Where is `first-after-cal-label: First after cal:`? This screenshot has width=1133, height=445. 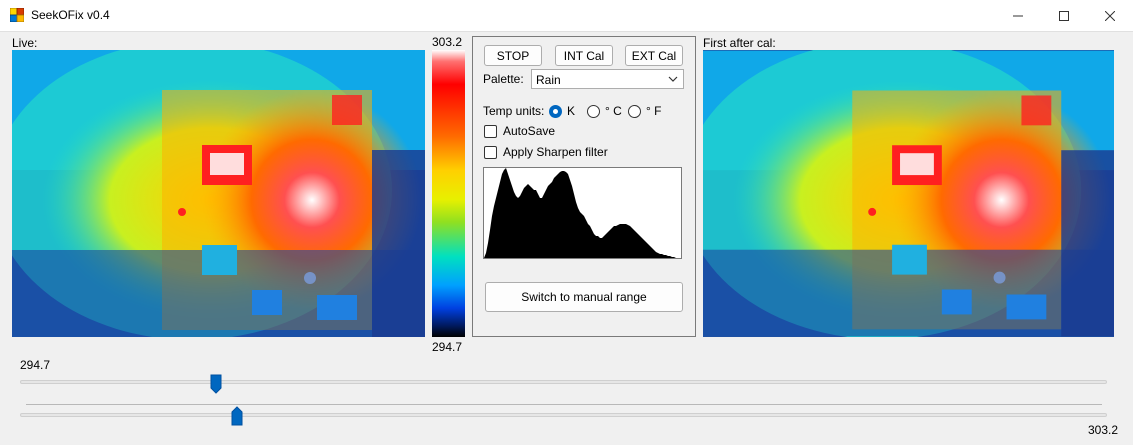 first-after-cal-label: First after cal: is located at coordinates (739, 43).